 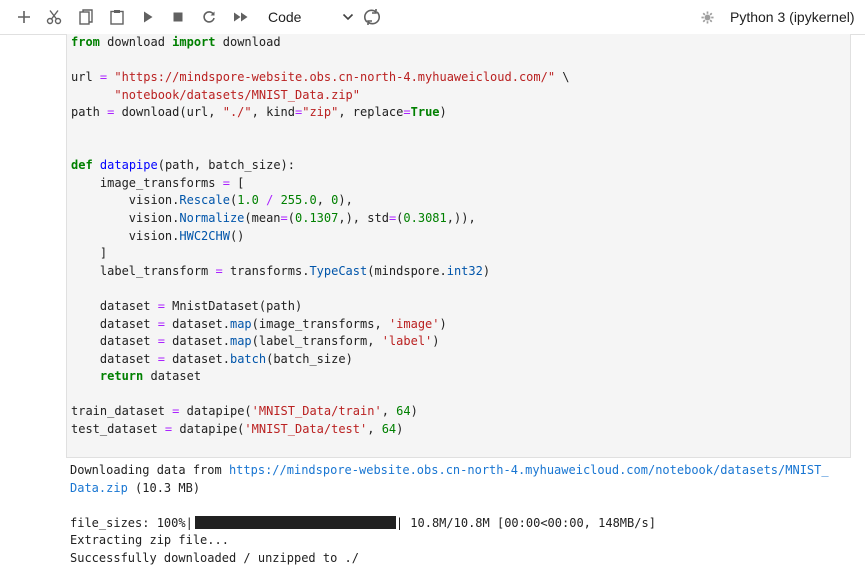 I want to click on copy-button, so click(x=86, y=17).